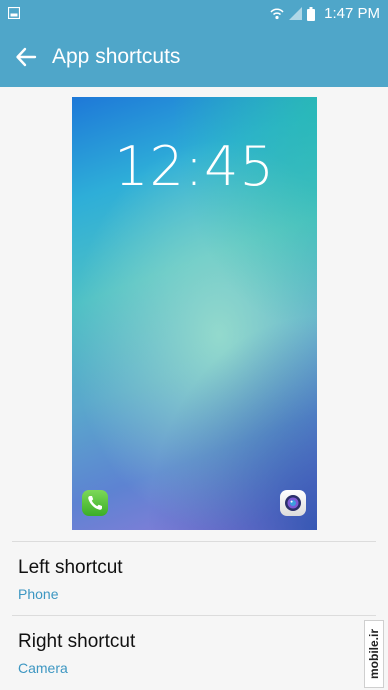 This screenshot has height=690, width=388. I want to click on setting-value: Camera, so click(43, 668).